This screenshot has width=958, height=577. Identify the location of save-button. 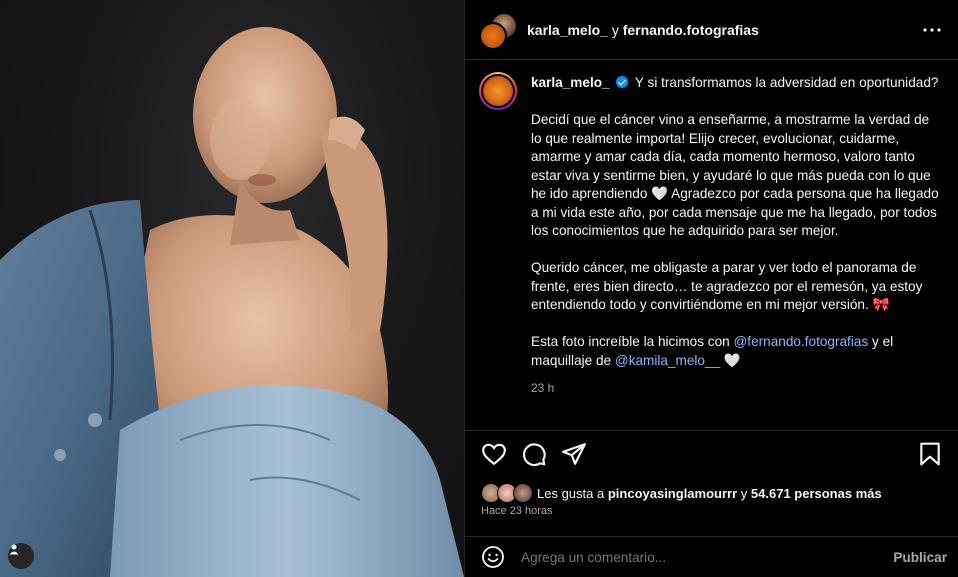
(930, 454).